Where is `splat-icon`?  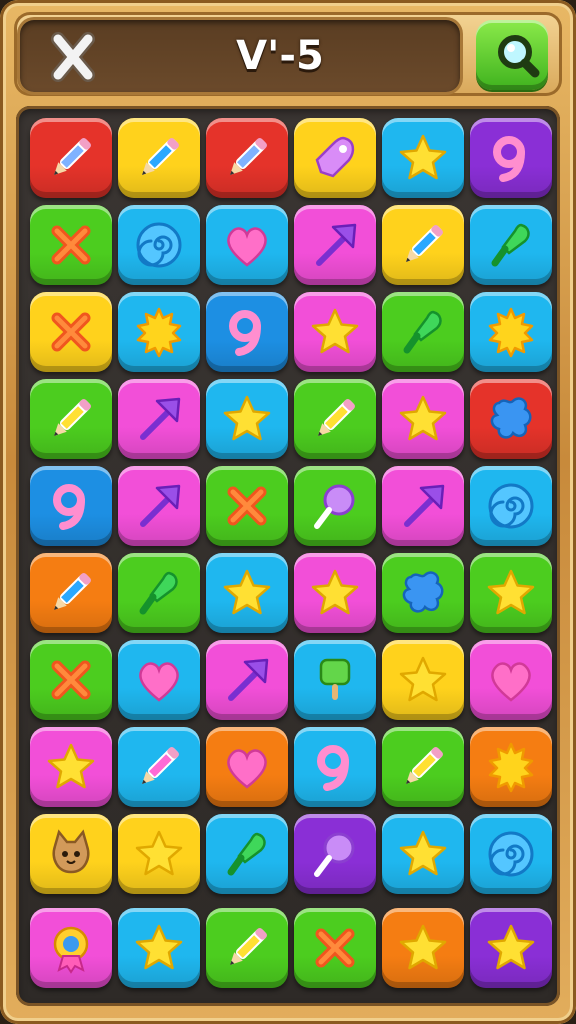
splat-icon is located at coordinates (423, 592).